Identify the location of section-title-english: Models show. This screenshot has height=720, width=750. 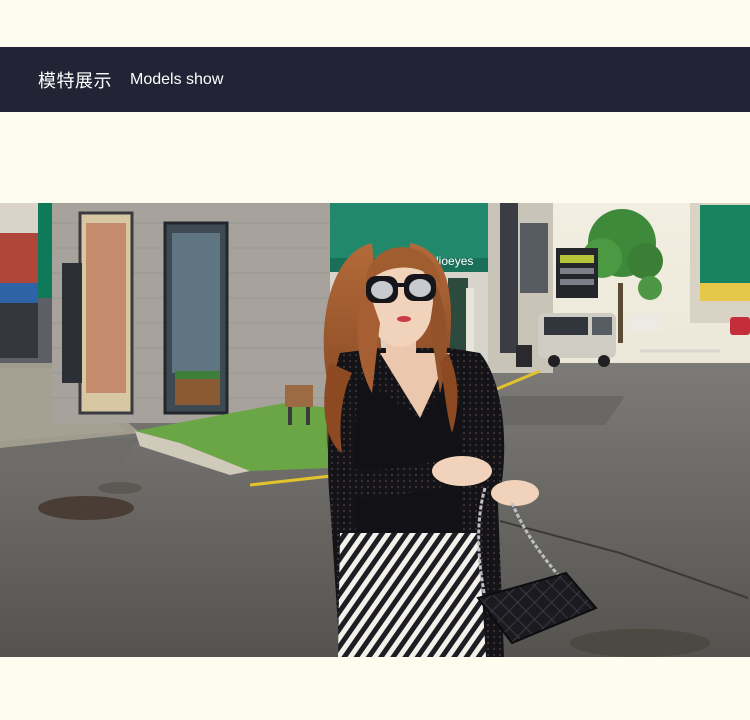
(177, 79).